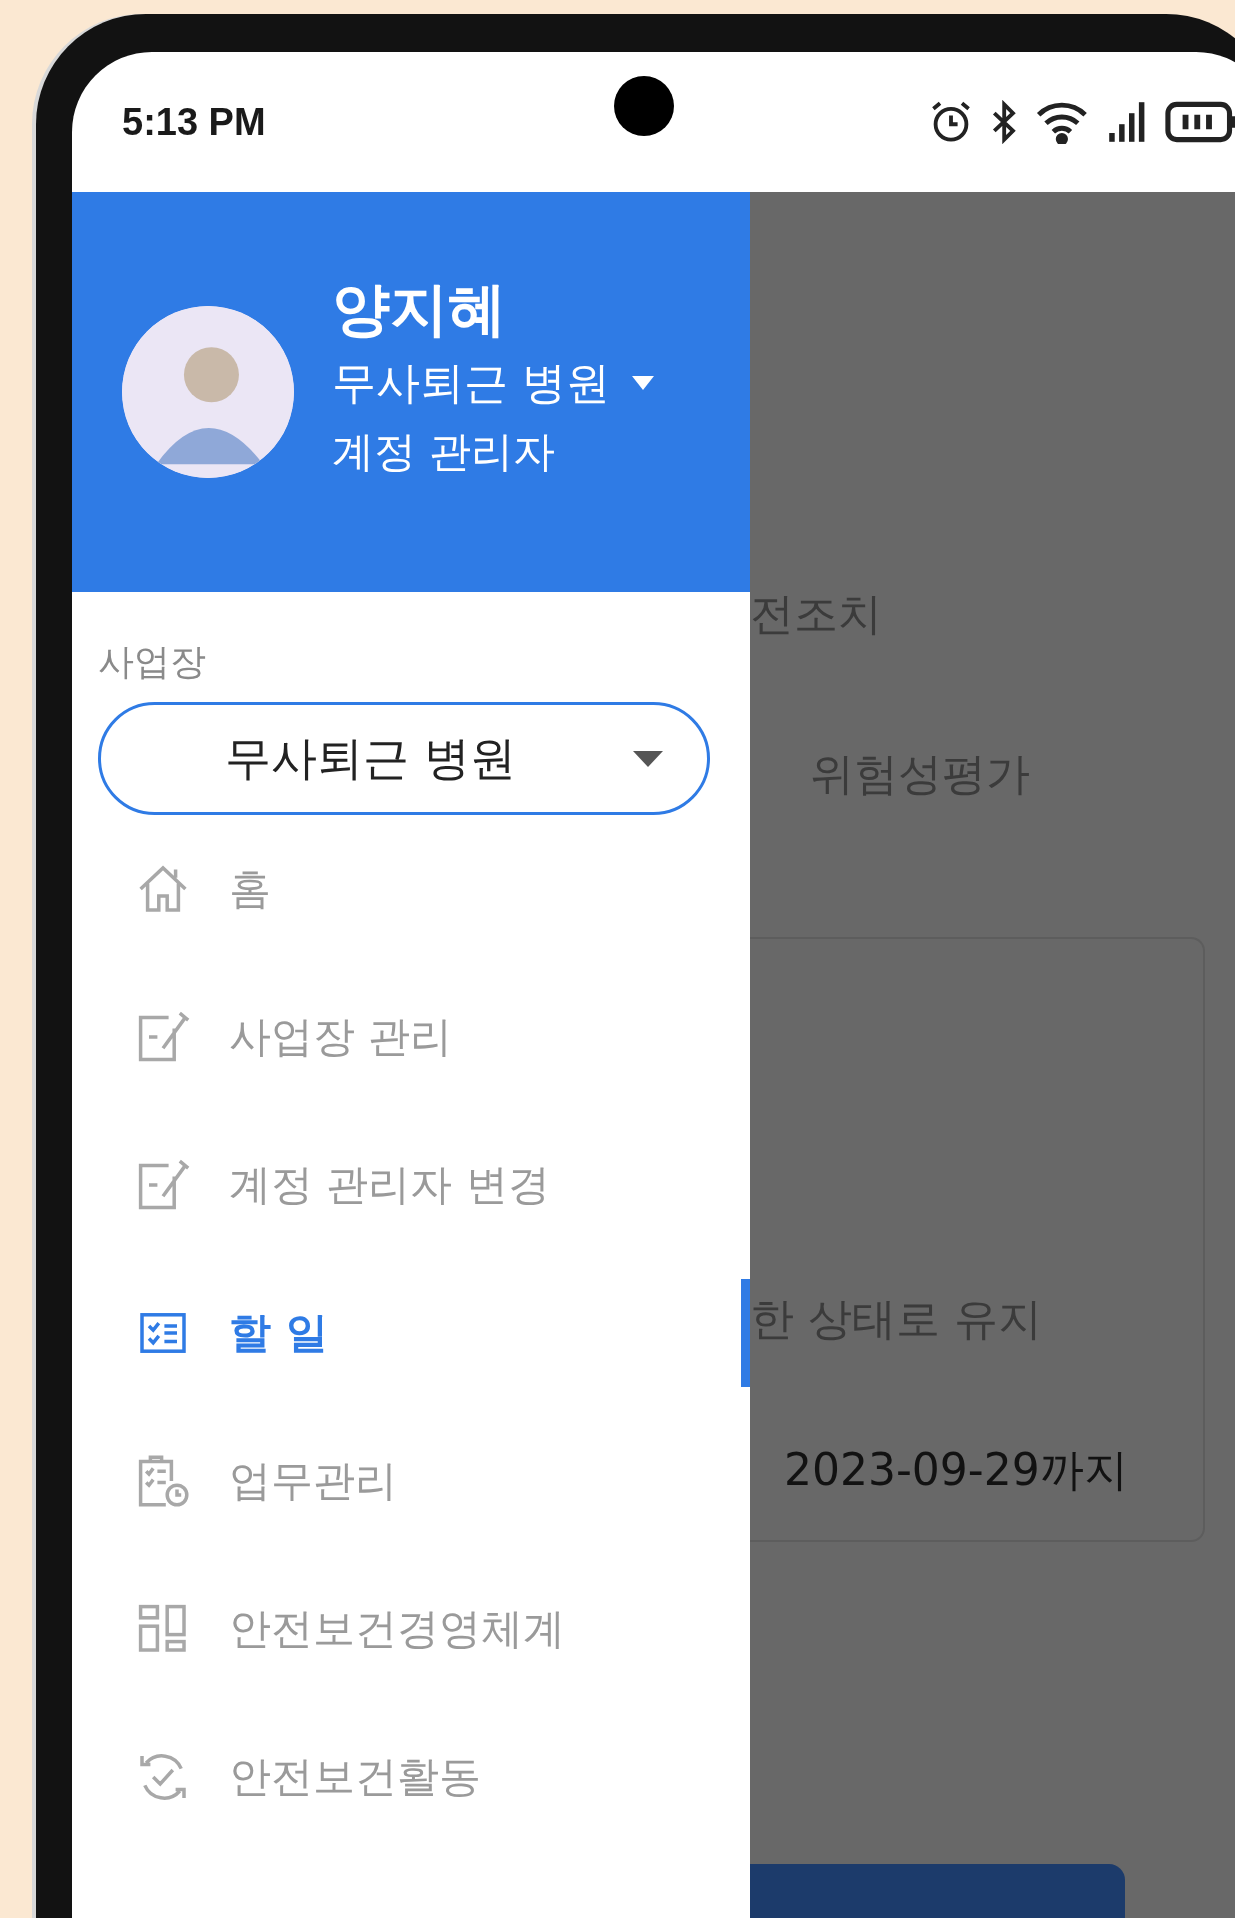 The height and width of the screenshot is (1918, 1235). I want to click on workplace-name: 무사퇴근 병원, so click(471, 383).